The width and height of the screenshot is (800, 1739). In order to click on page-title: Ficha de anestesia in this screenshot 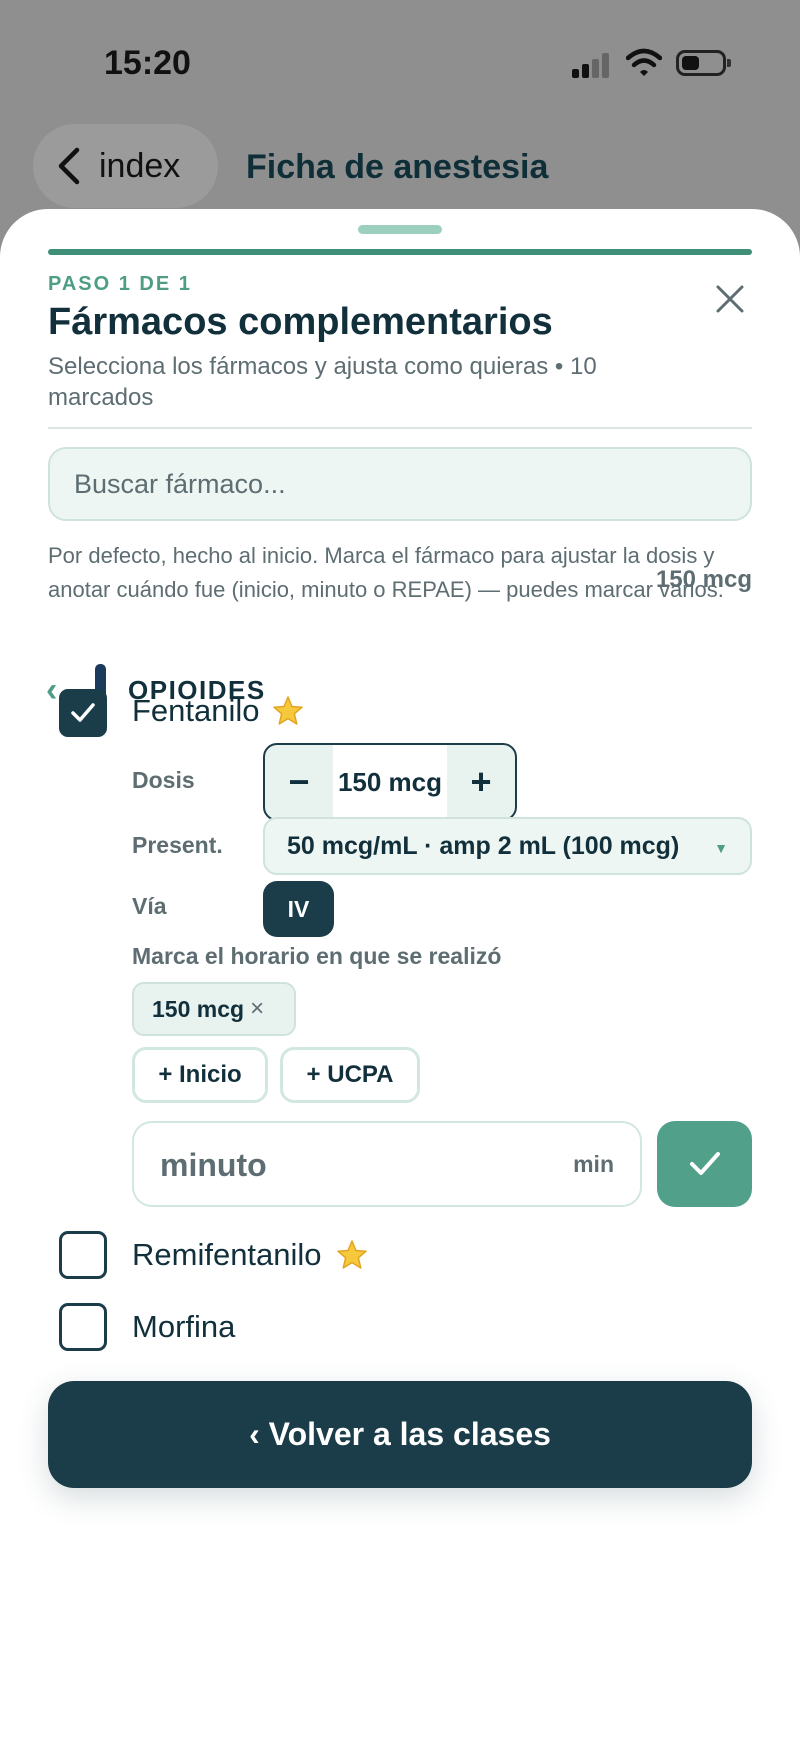, I will do `click(397, 167)`.